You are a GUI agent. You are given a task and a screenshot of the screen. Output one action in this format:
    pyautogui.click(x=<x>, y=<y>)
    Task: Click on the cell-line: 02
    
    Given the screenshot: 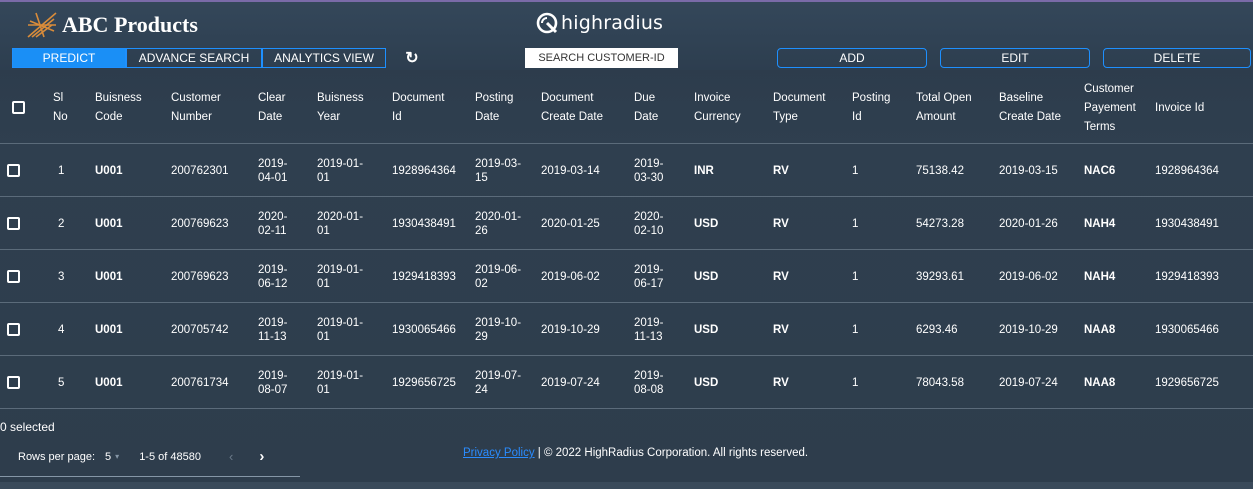 What is the action you would take?
    pyautogui.click(x=481, y=283)
    